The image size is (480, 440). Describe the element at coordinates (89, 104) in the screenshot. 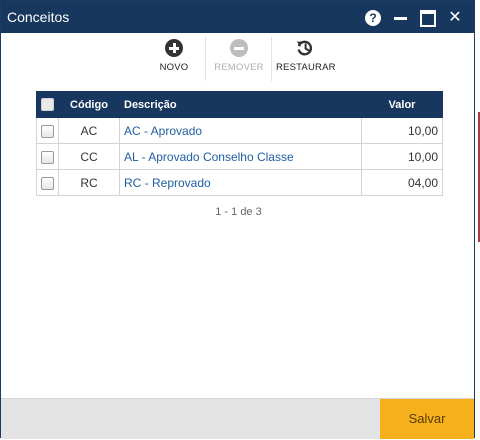

I see `header-codigo: Código` at that location.